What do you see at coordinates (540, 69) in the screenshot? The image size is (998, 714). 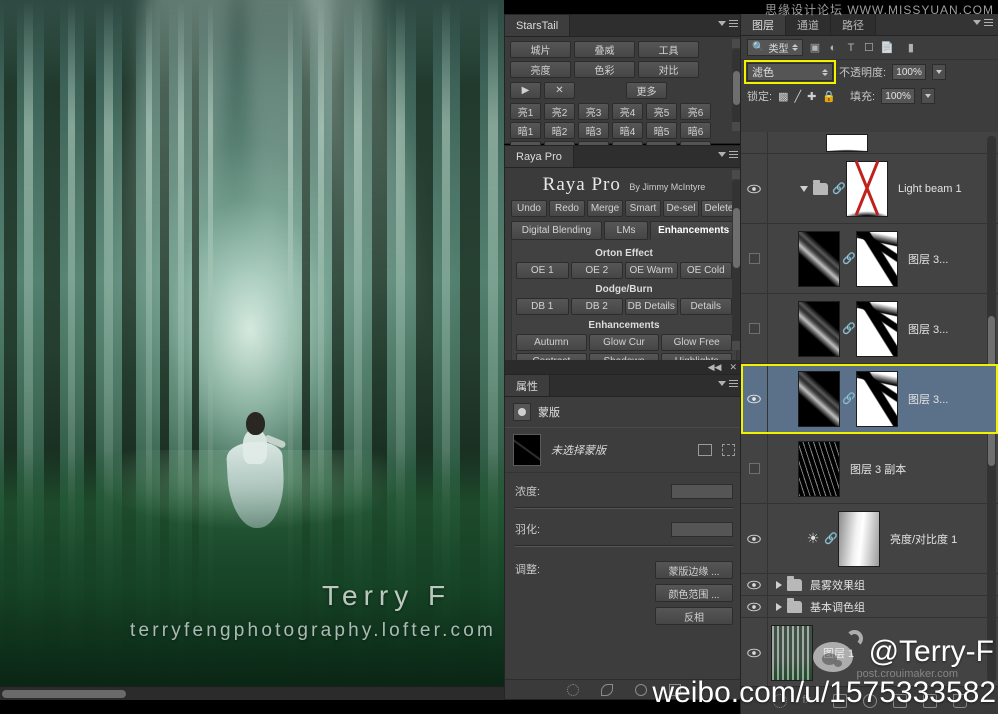 I see `starstail-btn-1-0: 亮度` at bounding box center [540, 69].